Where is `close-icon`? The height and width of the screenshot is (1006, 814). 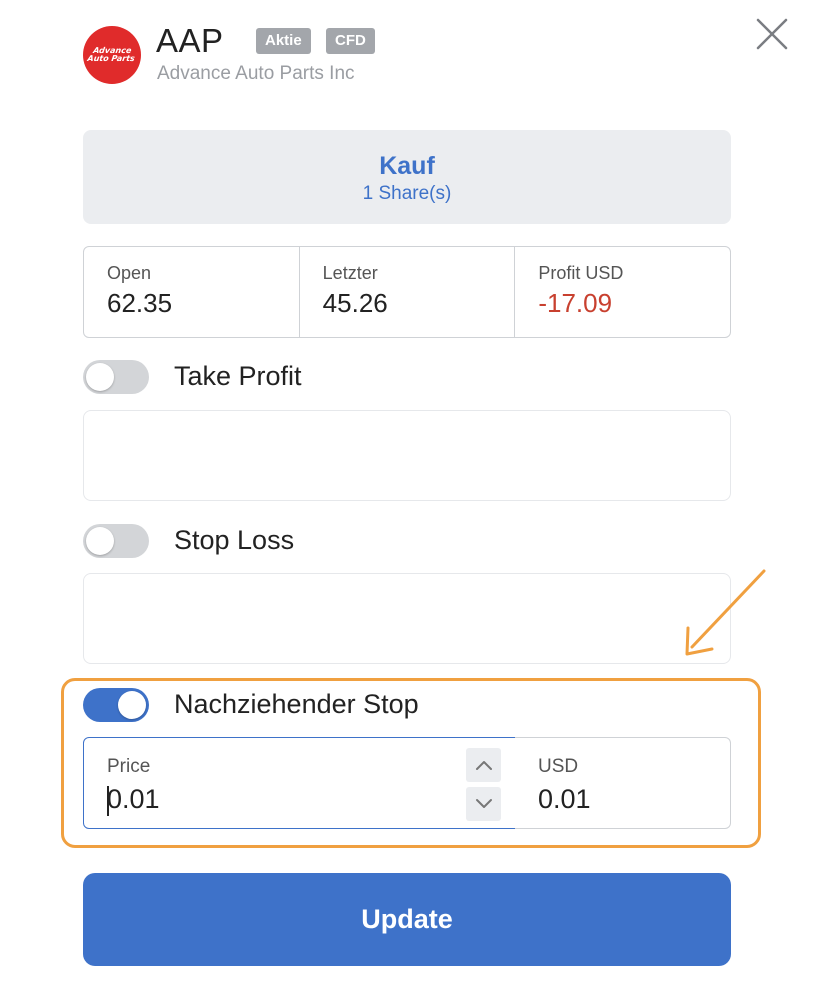
close-icon is located at coordinates (772, 34).